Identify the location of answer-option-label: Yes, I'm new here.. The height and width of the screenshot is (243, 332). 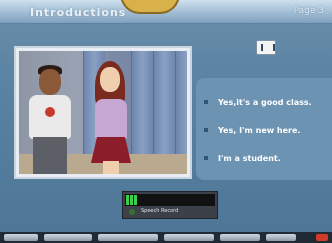
(259, 130).